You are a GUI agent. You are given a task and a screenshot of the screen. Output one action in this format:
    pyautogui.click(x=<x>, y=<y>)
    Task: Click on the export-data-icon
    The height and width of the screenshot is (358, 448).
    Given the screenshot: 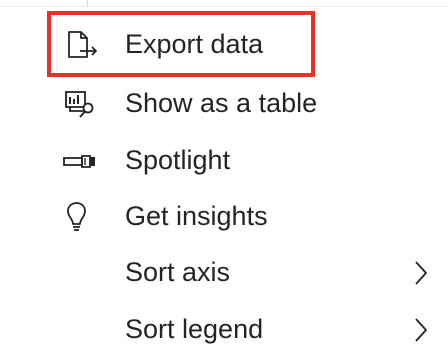 What is the action you would take?
    pyautogui.click(x=80, y=45)
    